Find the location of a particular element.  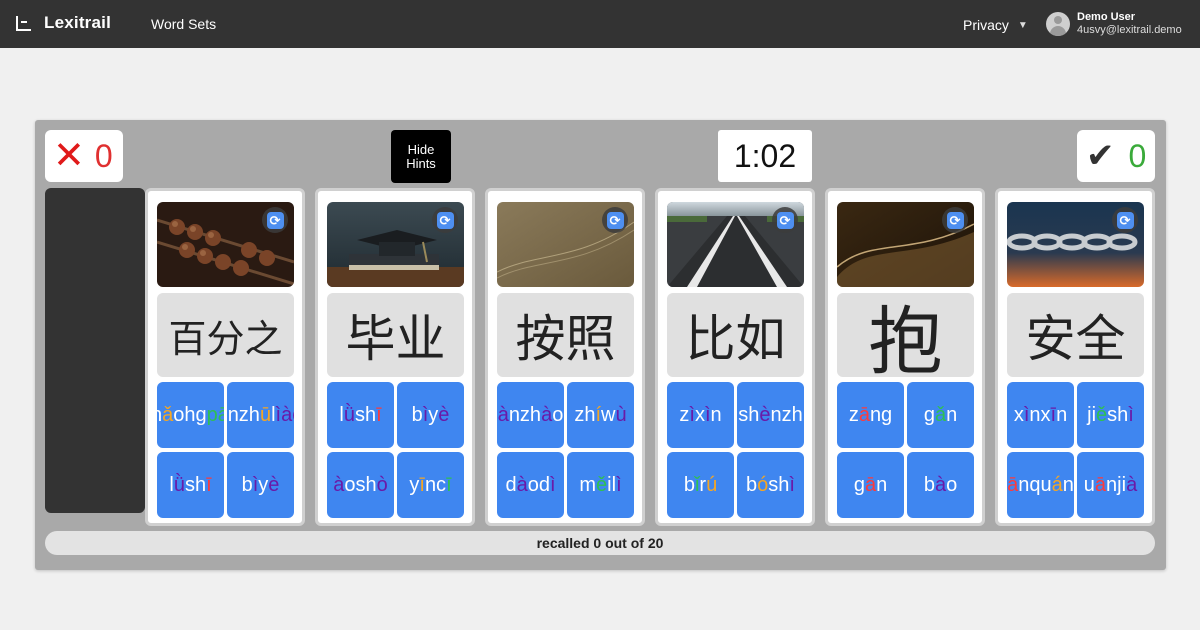

word-card: ⟳ 百分之āzhǎohgpāngāifēnzhūlìàodàlǜshībìyè is located at coordinates (225, 357).